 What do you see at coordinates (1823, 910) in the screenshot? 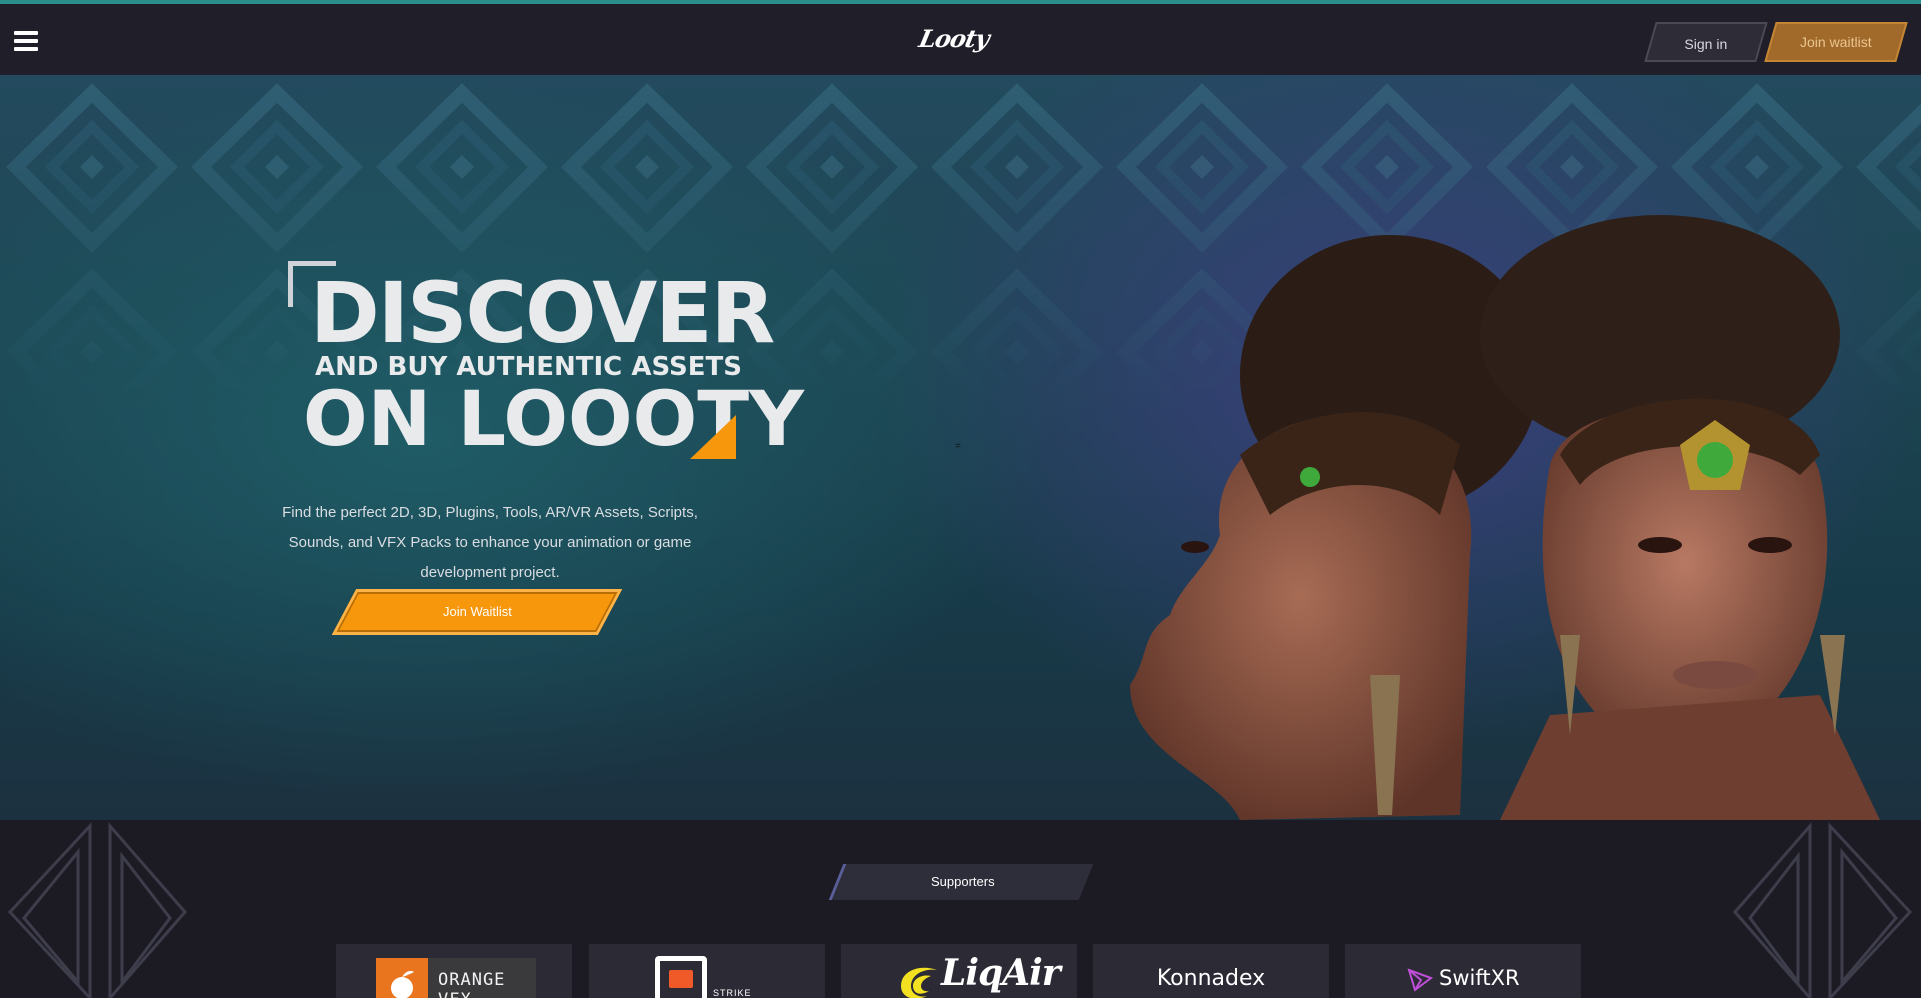
I see `decorative-triangles-right` at bounding box center [1823, 910].